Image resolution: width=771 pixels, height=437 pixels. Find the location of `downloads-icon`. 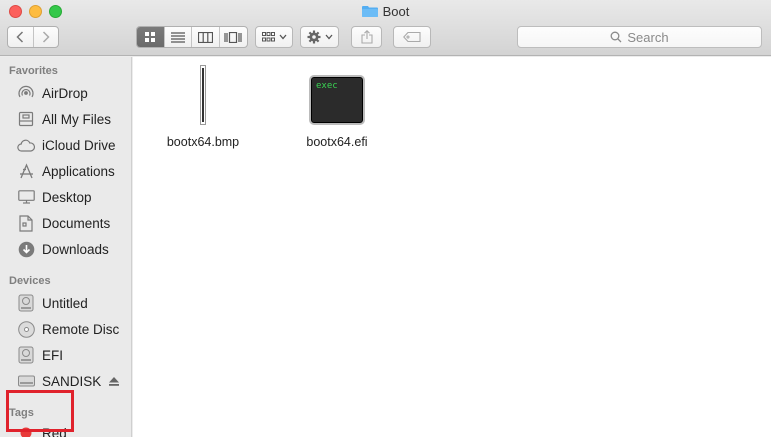

downloads-icon is located at coordinates (26, 249).